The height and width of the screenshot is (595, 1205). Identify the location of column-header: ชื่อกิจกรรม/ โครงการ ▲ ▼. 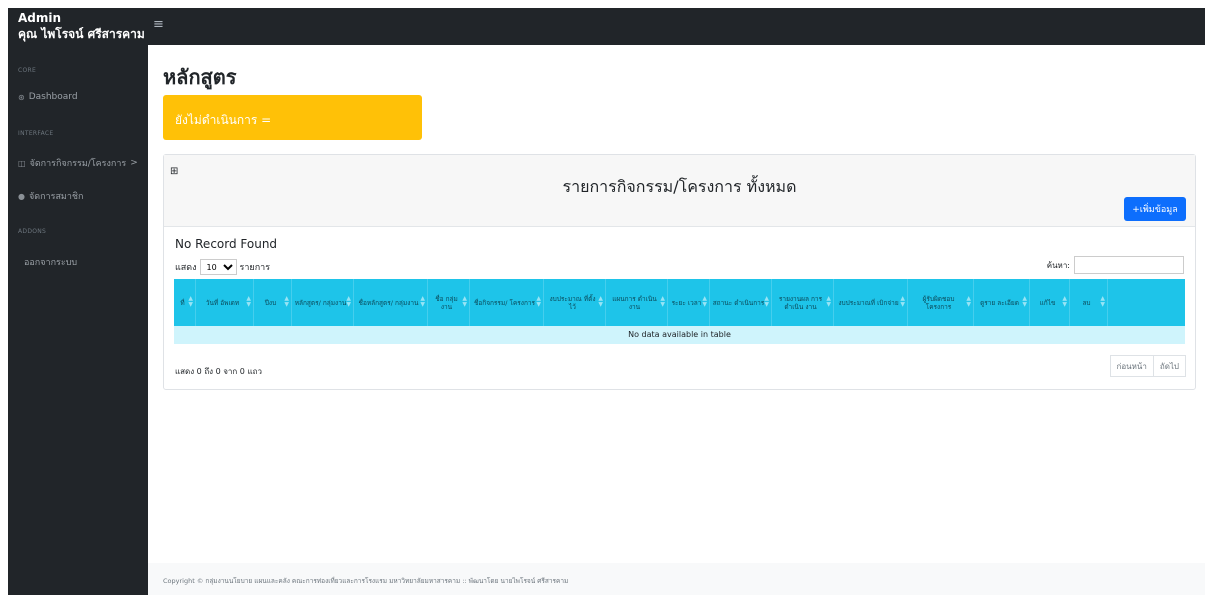
(507, 302).